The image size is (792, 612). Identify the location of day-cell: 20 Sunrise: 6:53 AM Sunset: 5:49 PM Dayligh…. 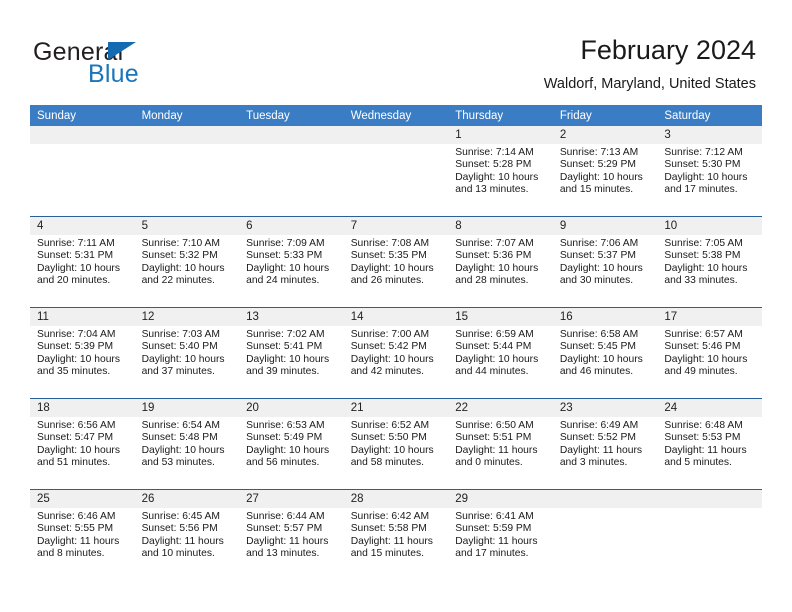
(291, 444).